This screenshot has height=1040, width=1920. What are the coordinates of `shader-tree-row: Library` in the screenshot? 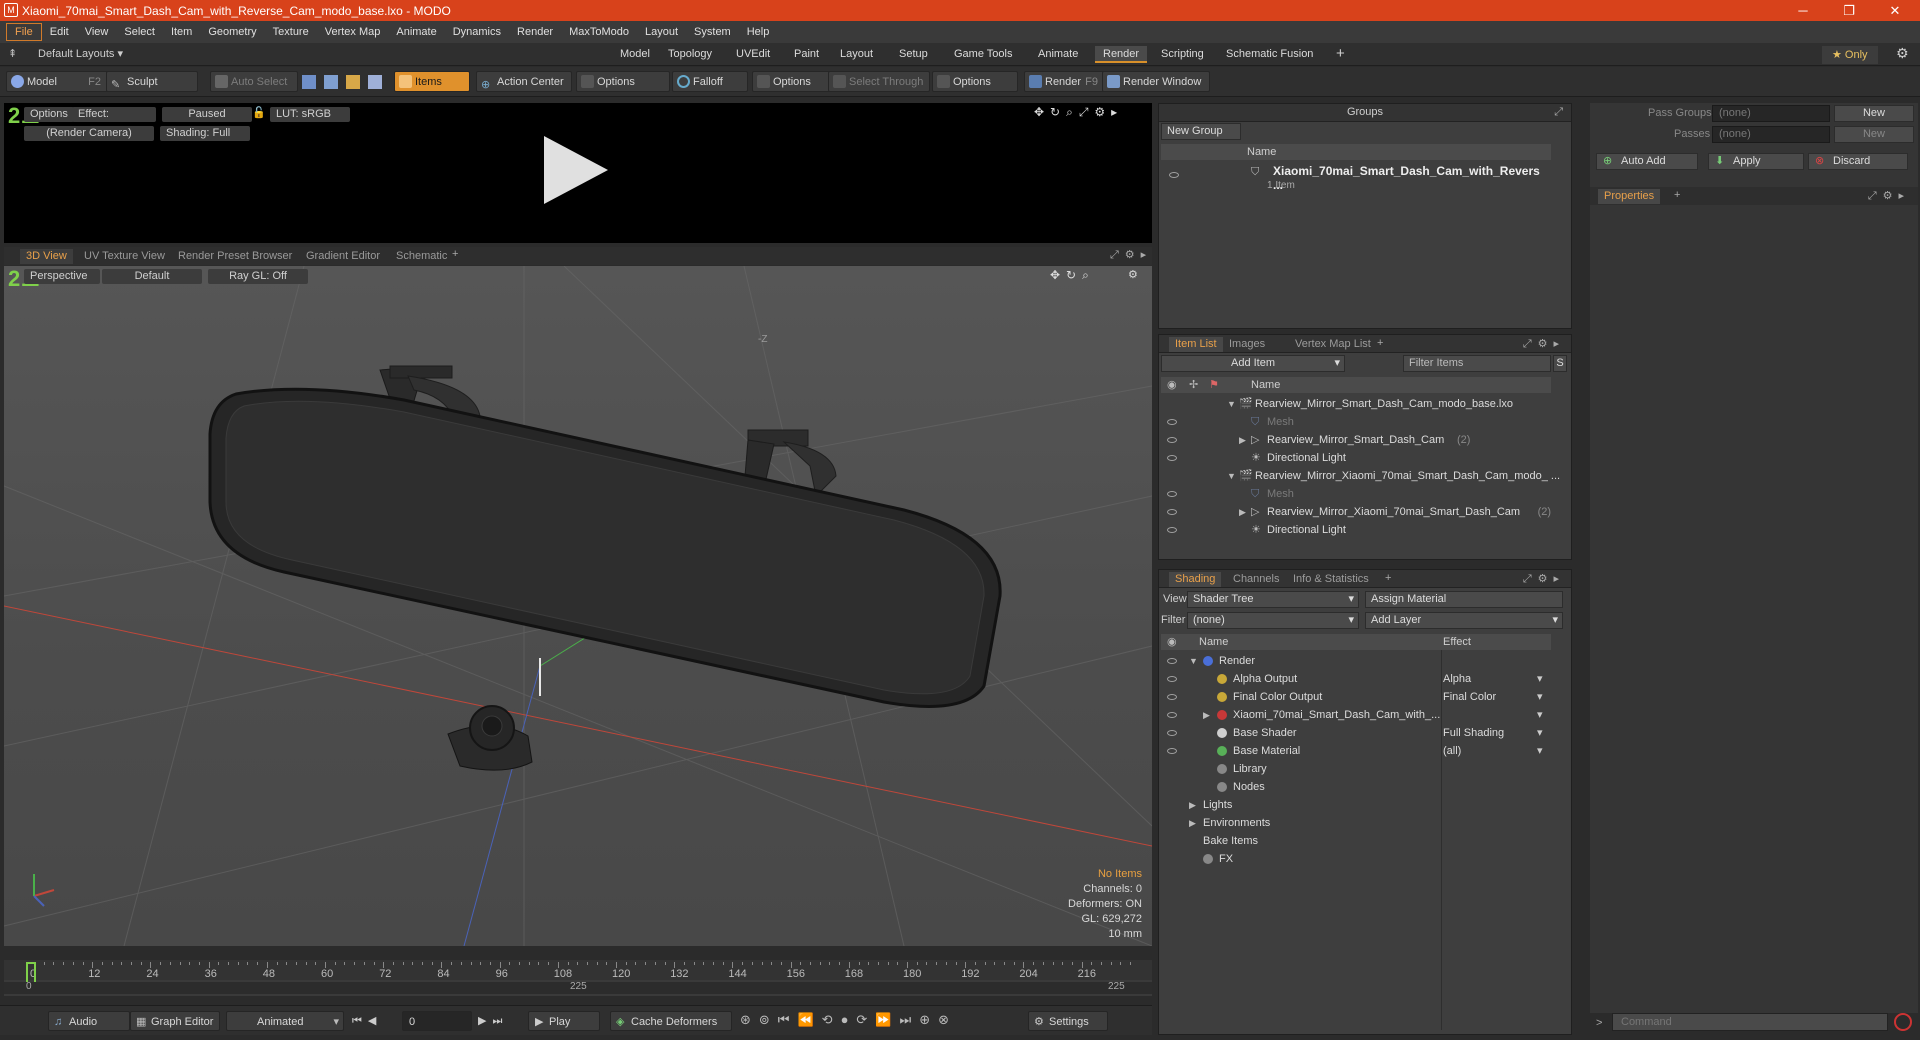 It's located at (1354, 769).